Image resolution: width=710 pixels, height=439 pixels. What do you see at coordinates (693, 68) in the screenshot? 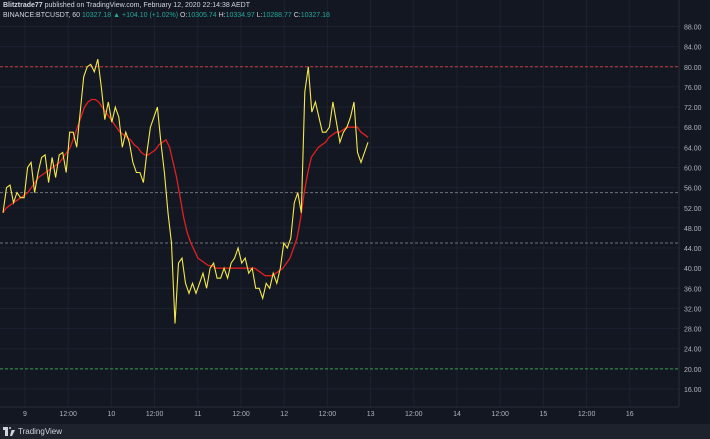
I see `price-tick-label: 80.00` at bounding box center [693, 68].